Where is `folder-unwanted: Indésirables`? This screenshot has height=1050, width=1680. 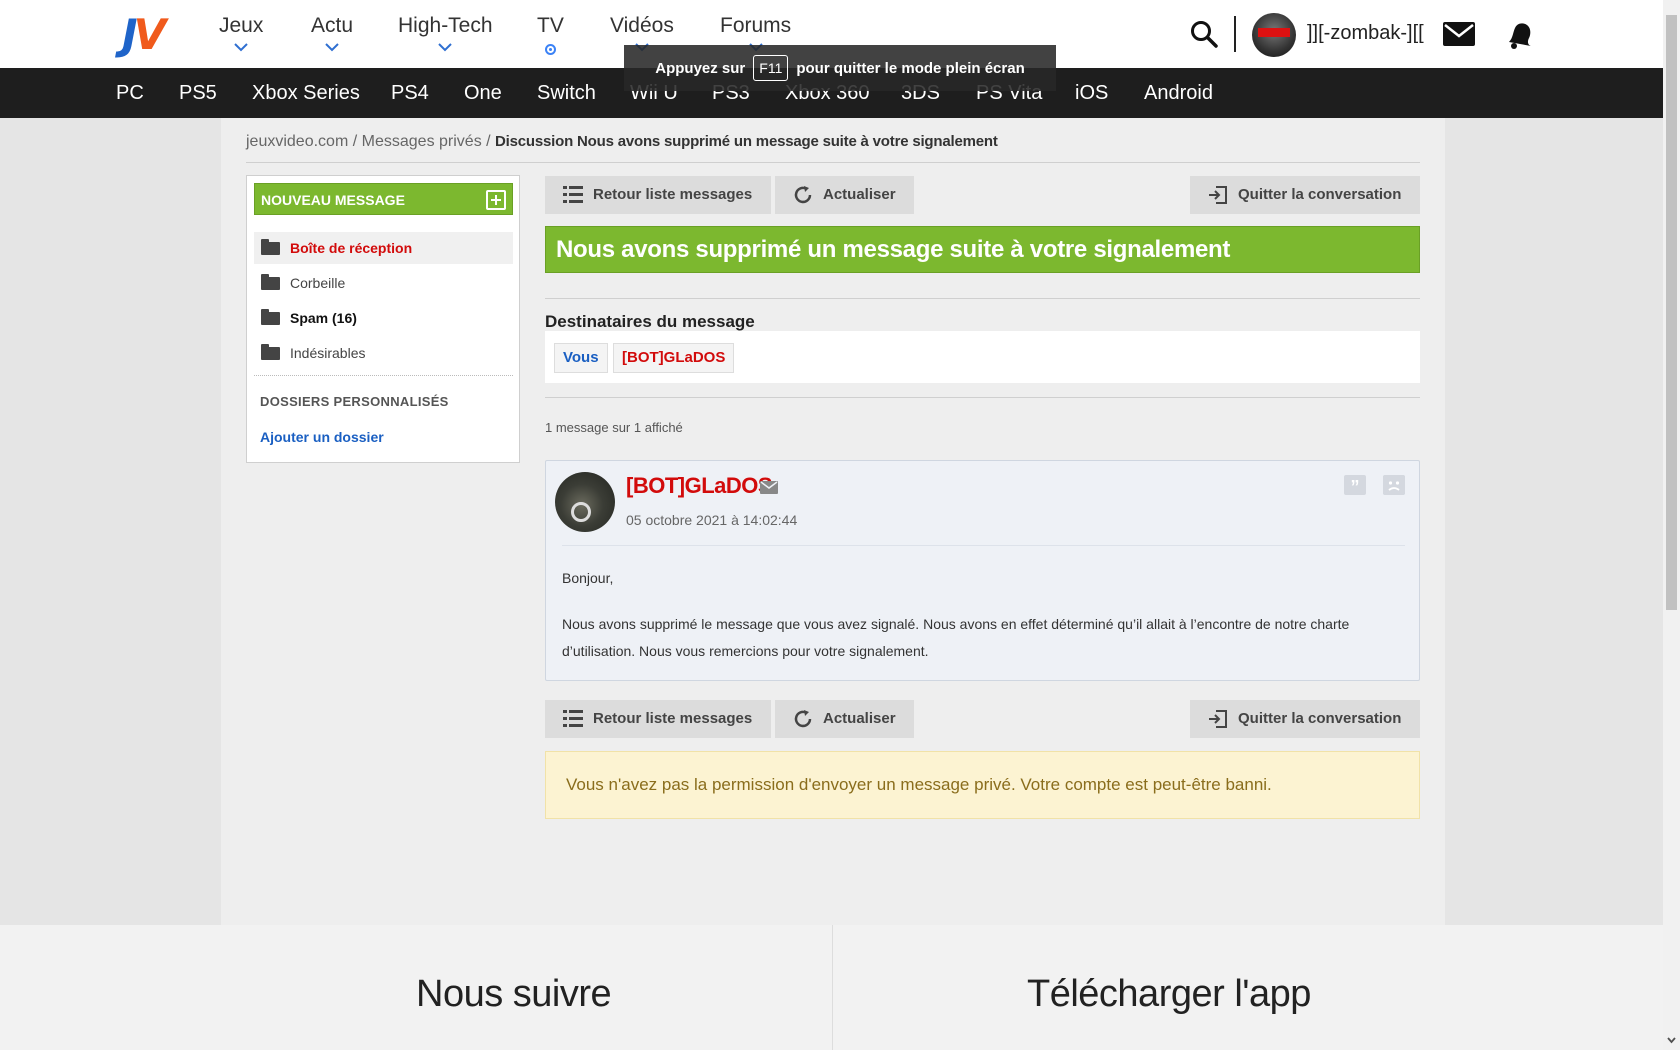 folder-unwanted: Indésirables is located at coordinates (383, 353).